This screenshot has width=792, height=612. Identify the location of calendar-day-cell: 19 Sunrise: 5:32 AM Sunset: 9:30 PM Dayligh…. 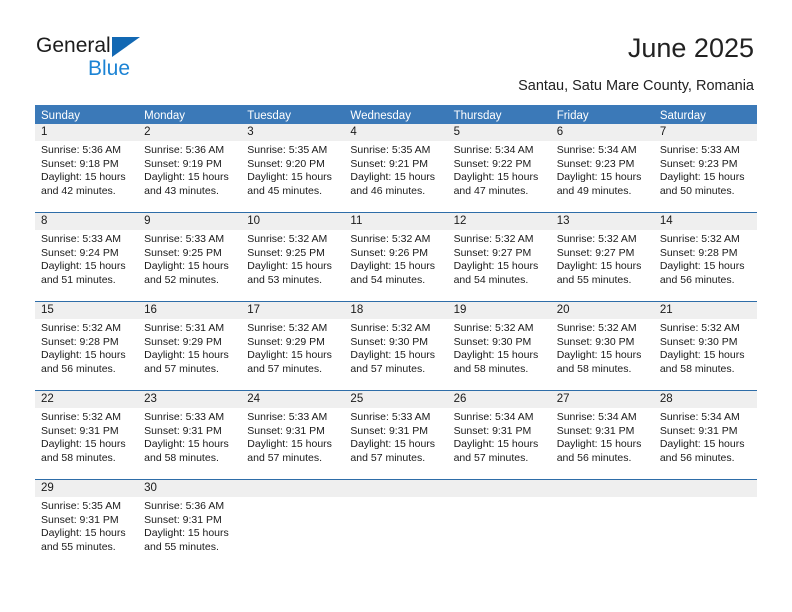
(499, 346).